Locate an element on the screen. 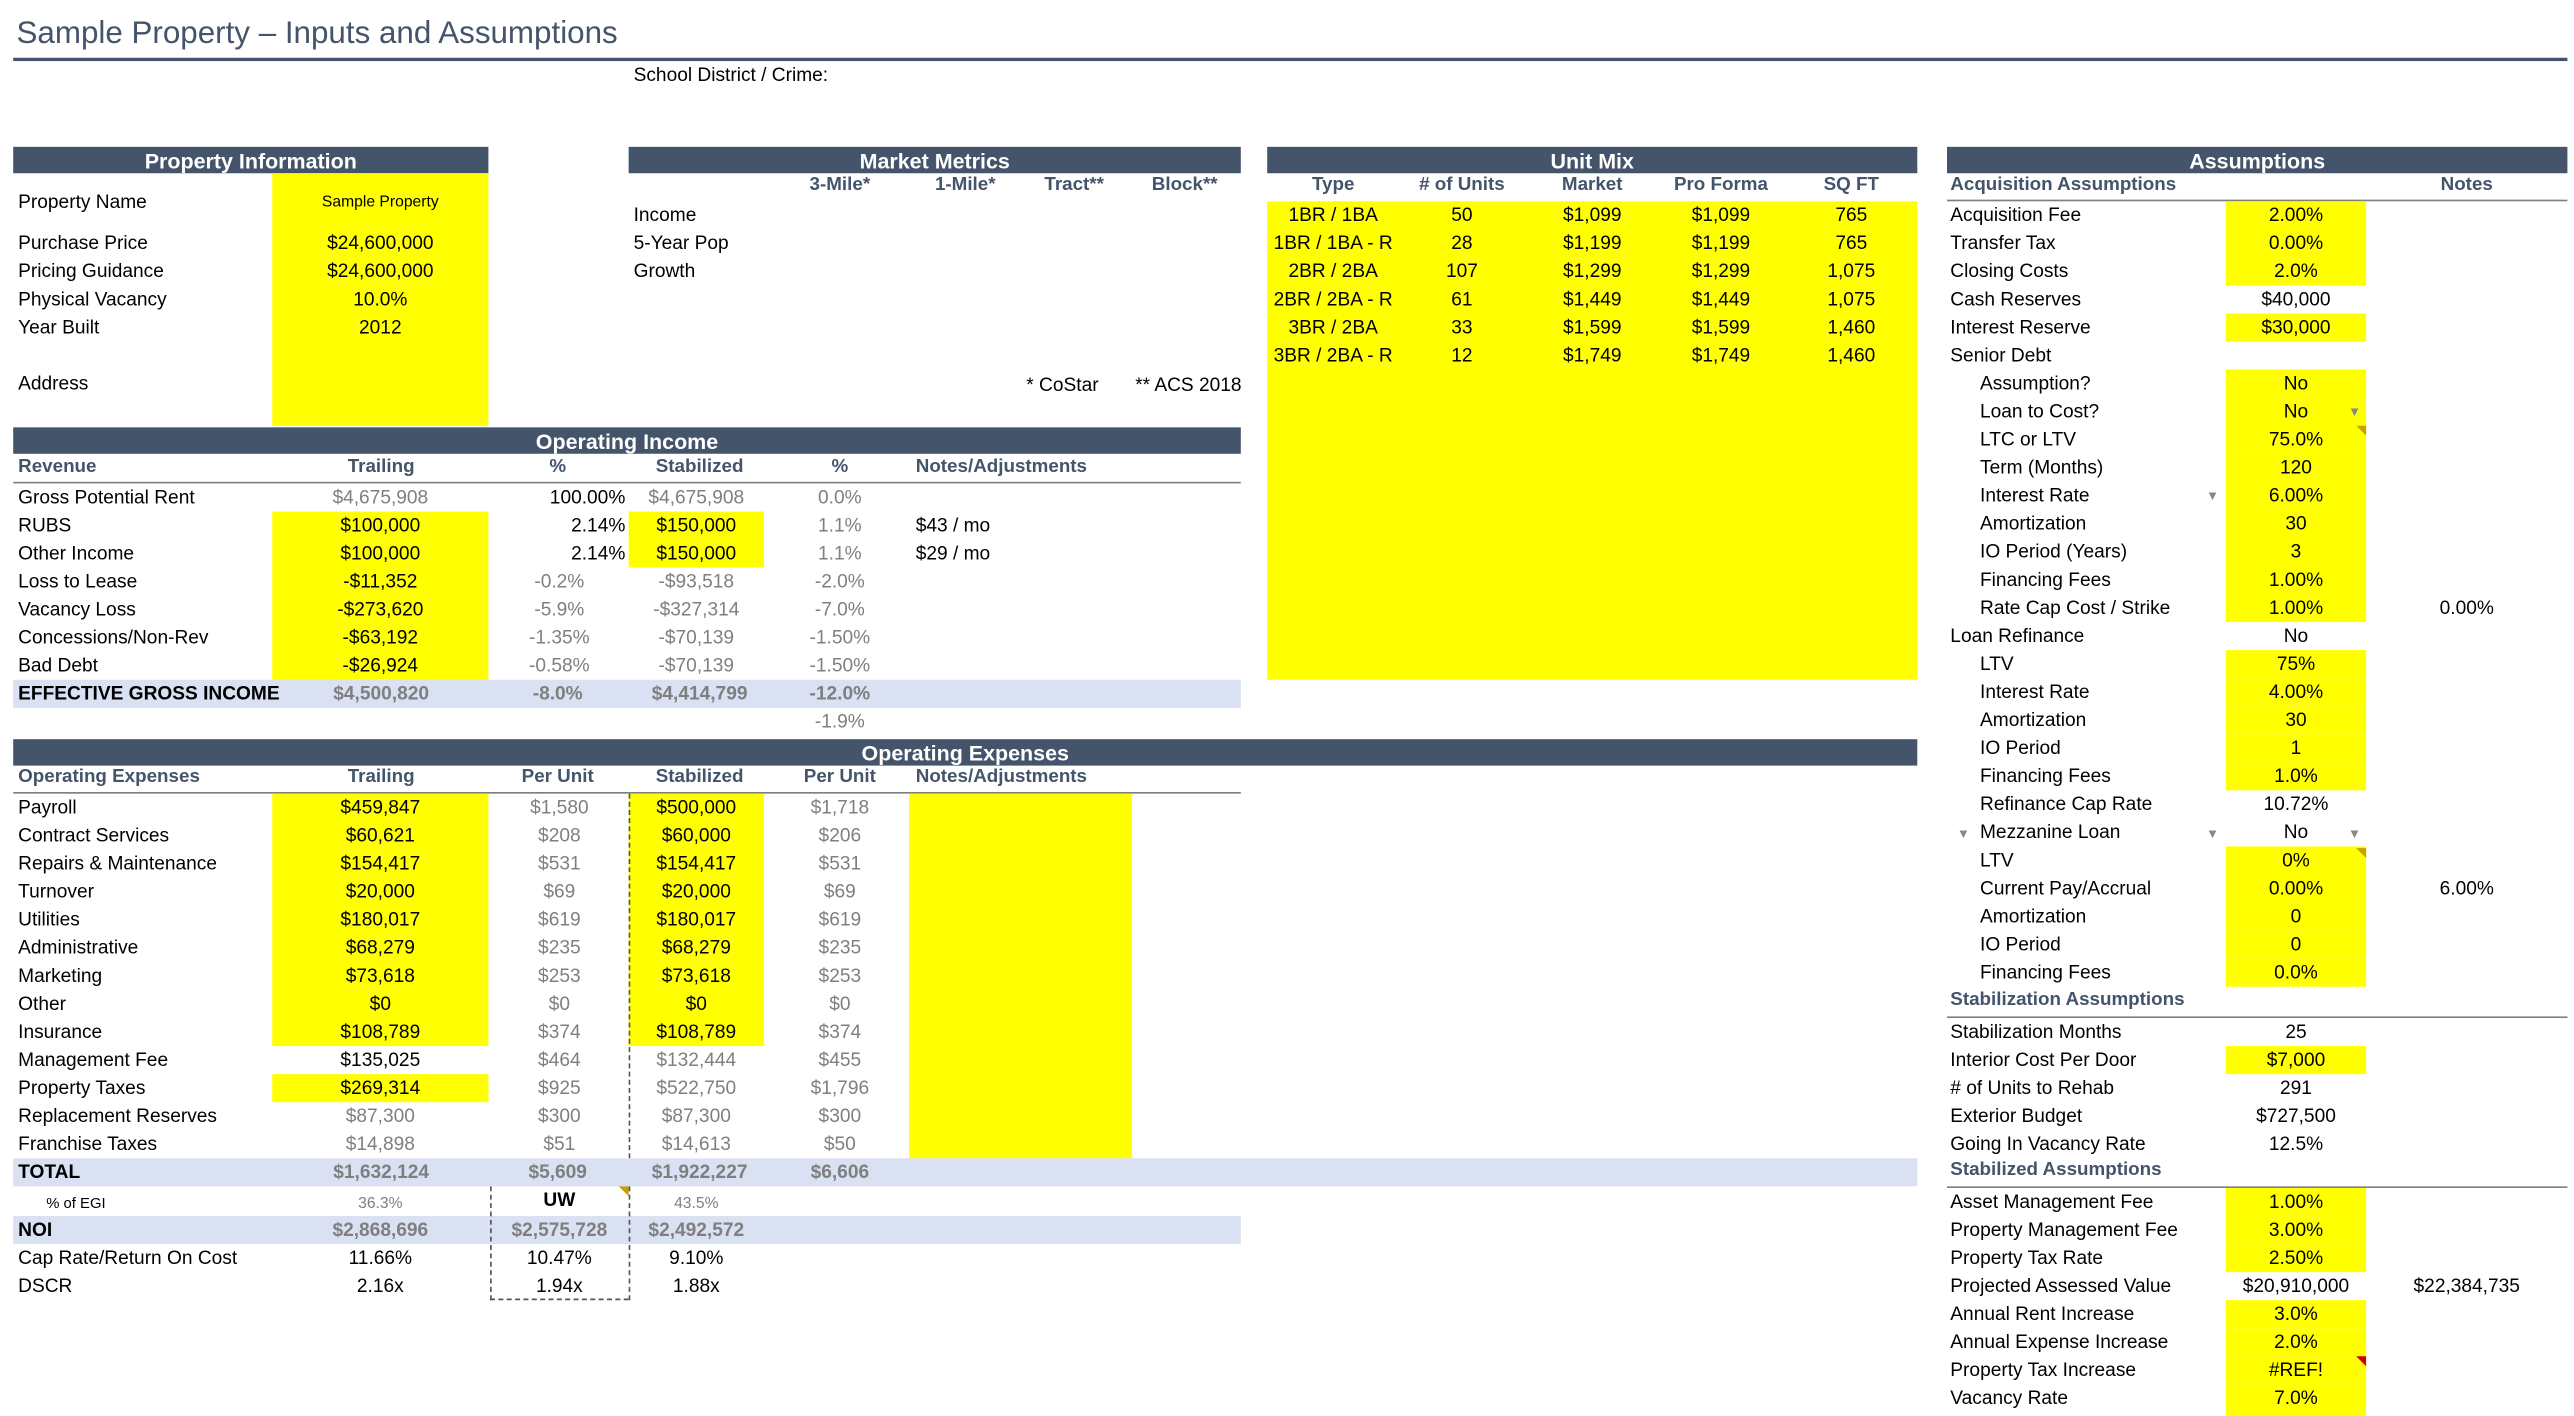 This screenshot has width=2574, height=1416. expense-stabilized: $60,000 is located at coordinates (696, 836).